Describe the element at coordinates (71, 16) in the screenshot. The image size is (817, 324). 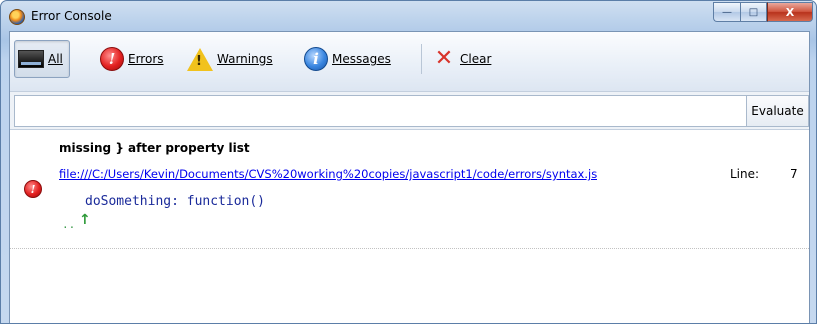
I see `window-title: Error Console` at that location.